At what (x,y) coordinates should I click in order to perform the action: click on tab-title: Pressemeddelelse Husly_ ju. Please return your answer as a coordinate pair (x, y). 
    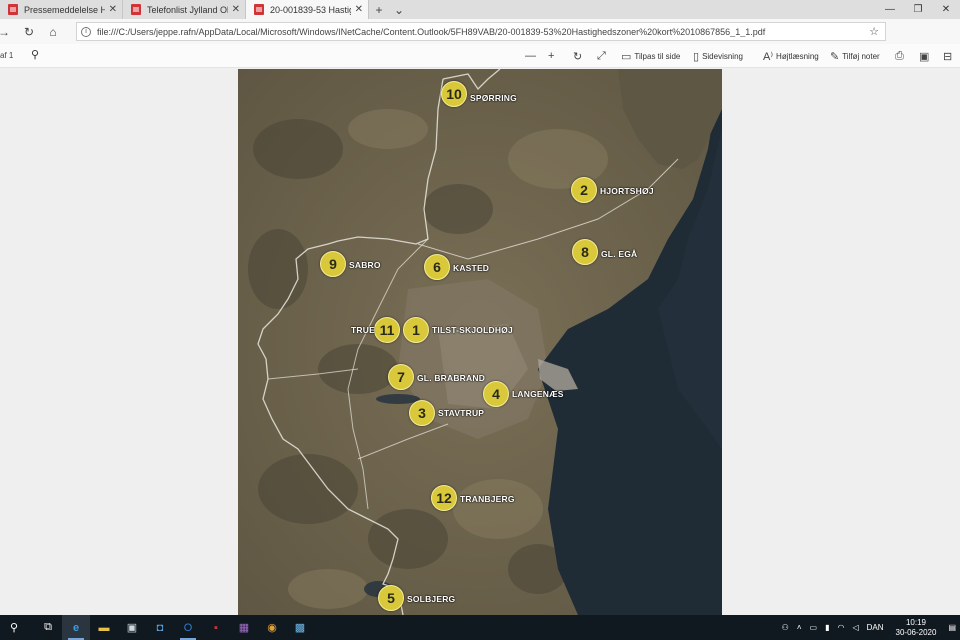
    Looking at the image, I should click on (64, 9).